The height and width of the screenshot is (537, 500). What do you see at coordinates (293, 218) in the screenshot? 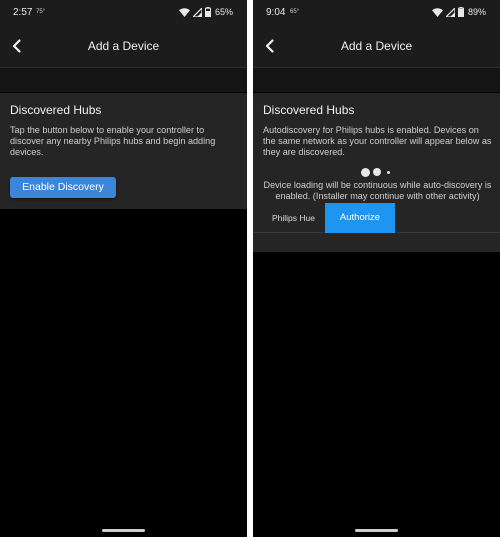
I see `device-name: Philips Hue` at bounding box center [293, 218].